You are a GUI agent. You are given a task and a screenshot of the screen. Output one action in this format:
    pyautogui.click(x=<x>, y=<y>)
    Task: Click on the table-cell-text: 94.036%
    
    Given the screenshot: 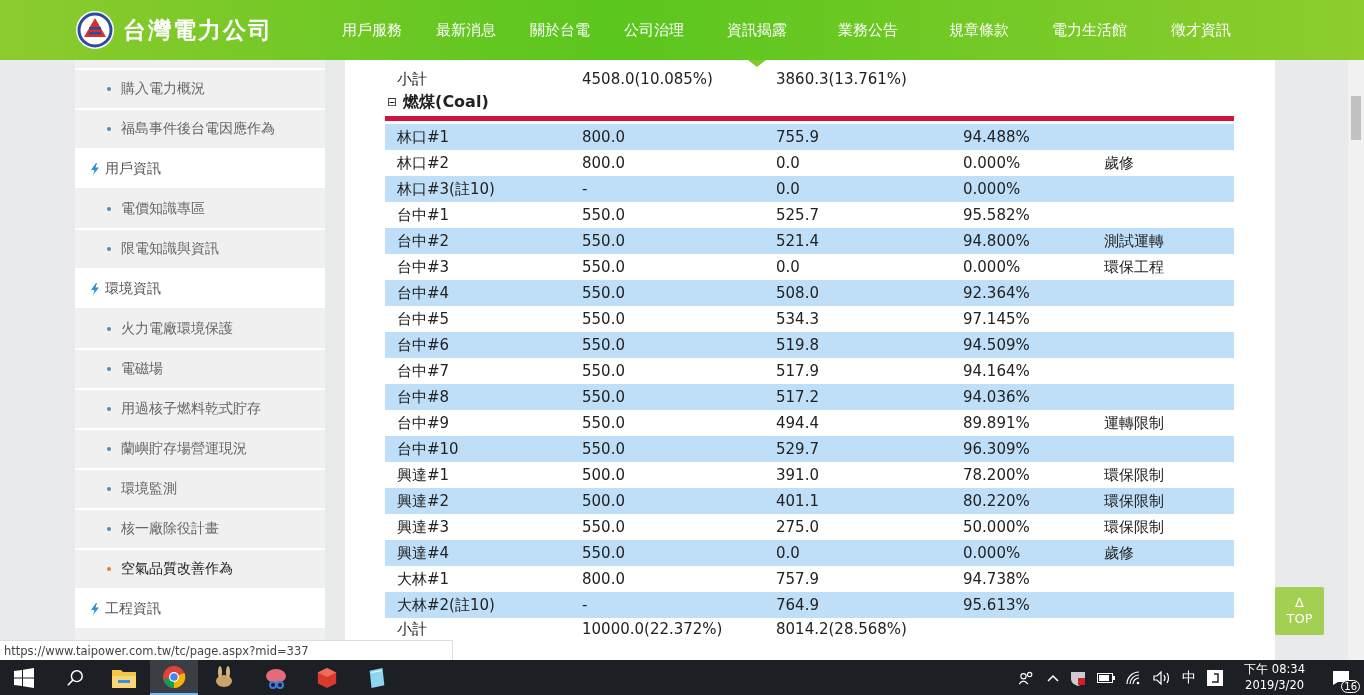 What is the action you would take?
    pyautogui.click(x=997, y=397)
    